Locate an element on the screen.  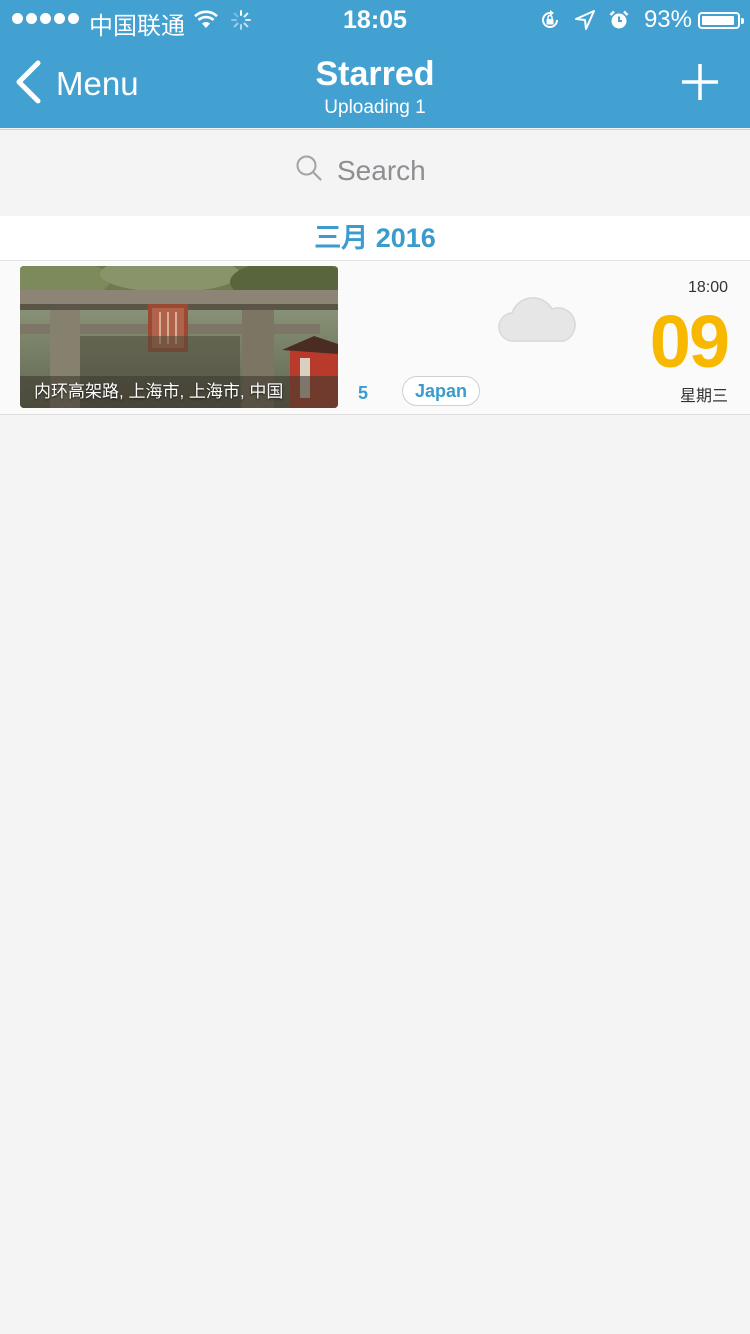
entry-photo-thumbnail: 内环高架路, 上海市, 上海市, 中国 is located at coordinates (179, 337).